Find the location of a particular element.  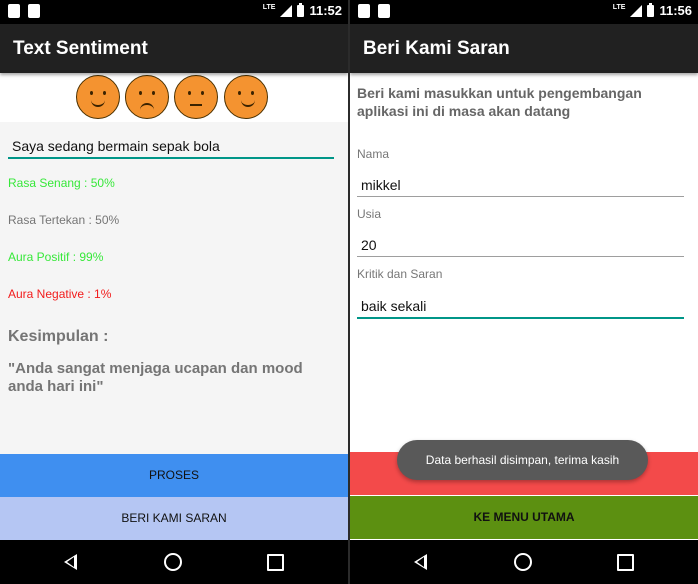

clock: 11:56 is located at coordinates (675, 10).